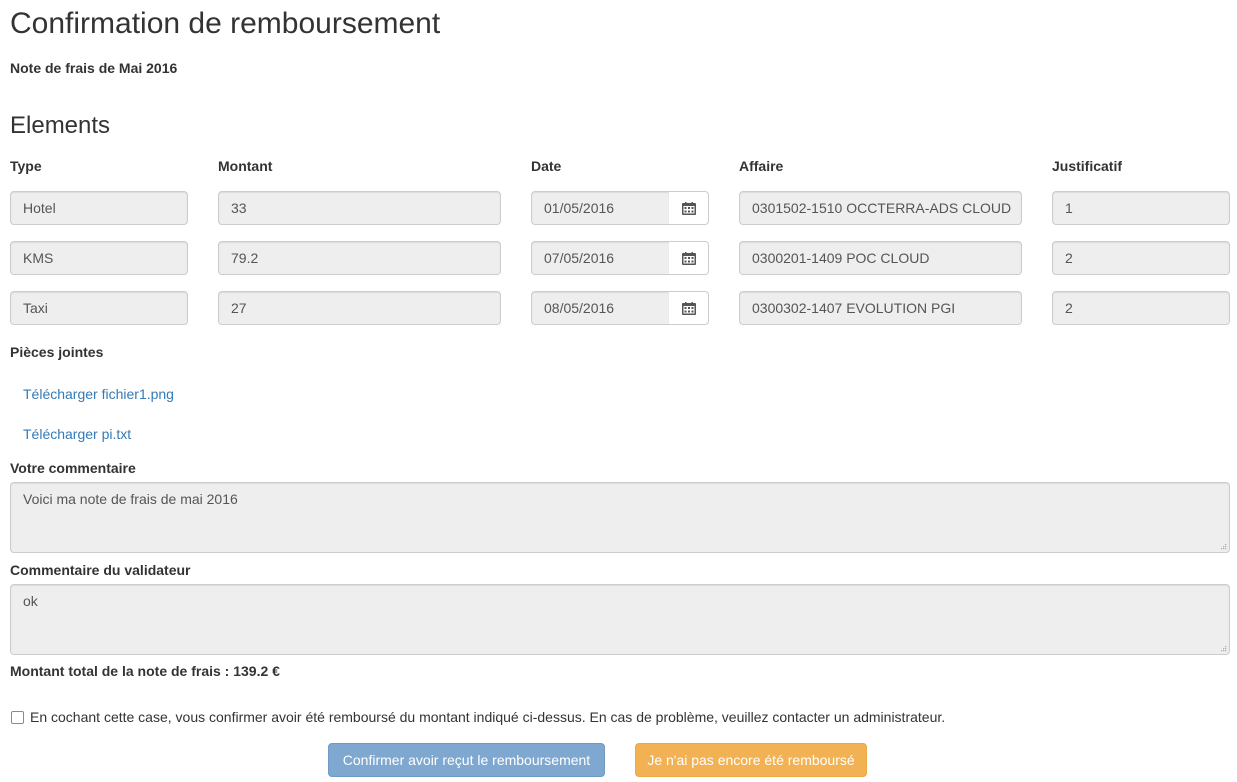 The image size is (1237, 782). Describe the element at coordinates (99, 208) in the screenshot. I see `type-field: Hotel` at that location.